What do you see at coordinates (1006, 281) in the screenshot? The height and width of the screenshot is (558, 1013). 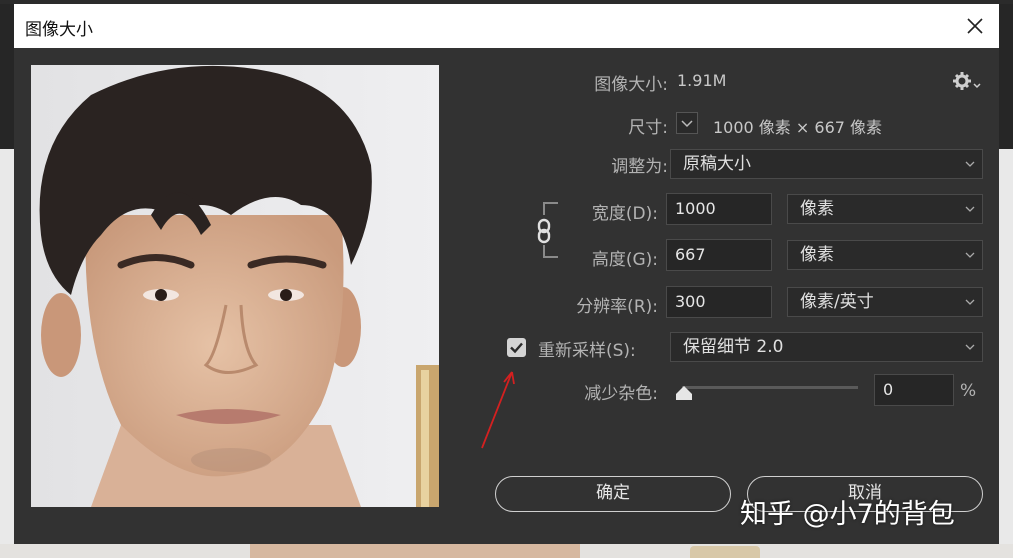 I see `background-app-right` at bounding box center [1006, 281].